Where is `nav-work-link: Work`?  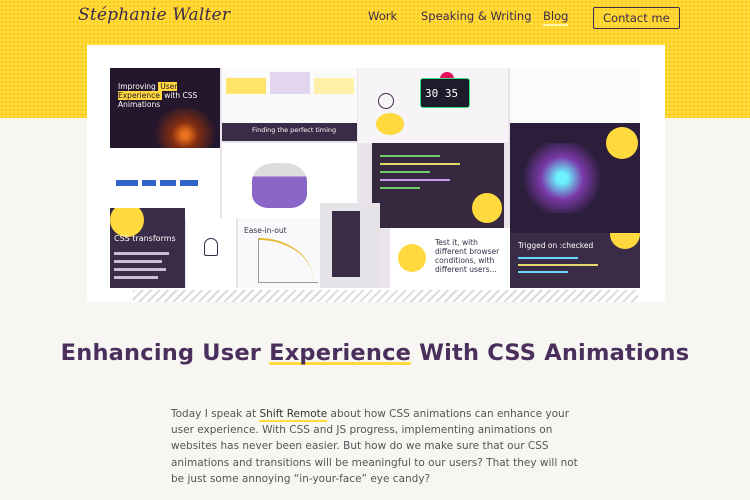 nav-work-link: Work is located at coordinates (382, 16).